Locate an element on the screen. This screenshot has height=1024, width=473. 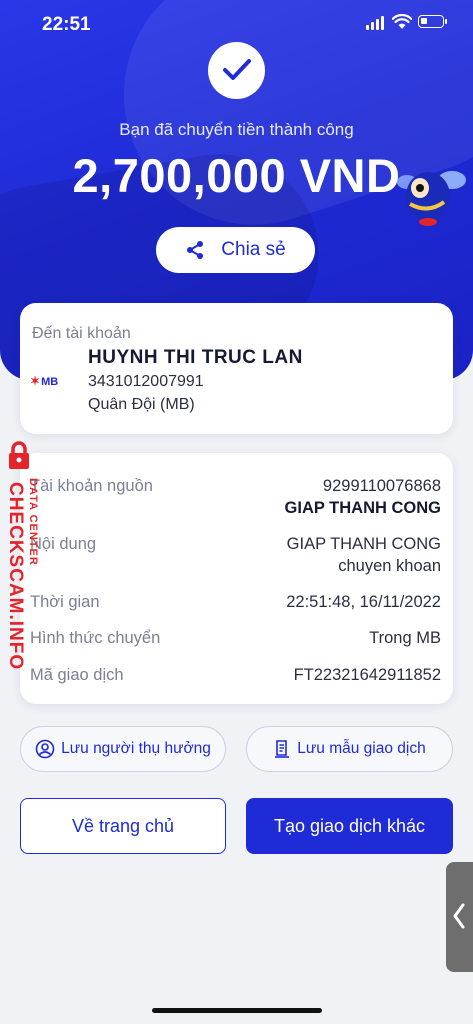
recipient-name: HUYNH THI TRUC LAN is located at coordinates (195, 357).